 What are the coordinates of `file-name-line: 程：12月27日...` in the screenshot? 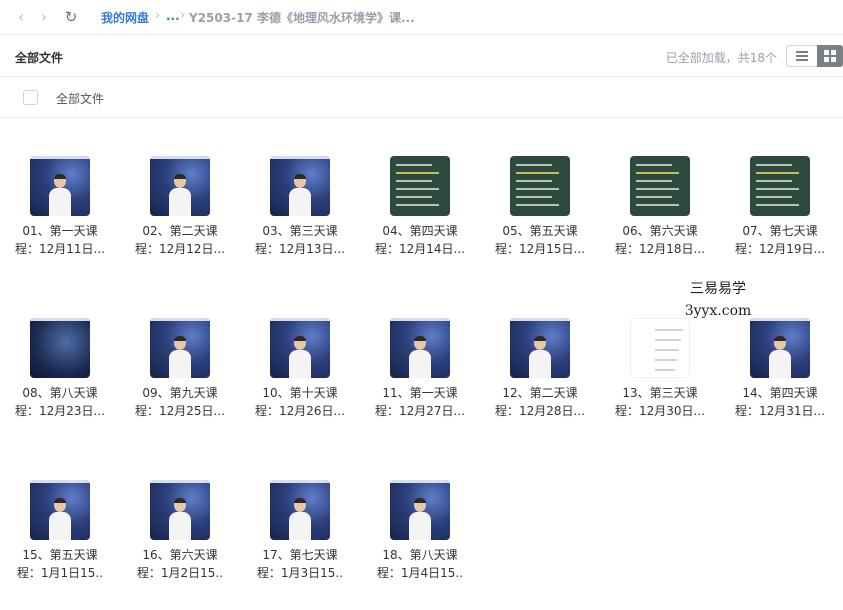 It's located at (420, 411).